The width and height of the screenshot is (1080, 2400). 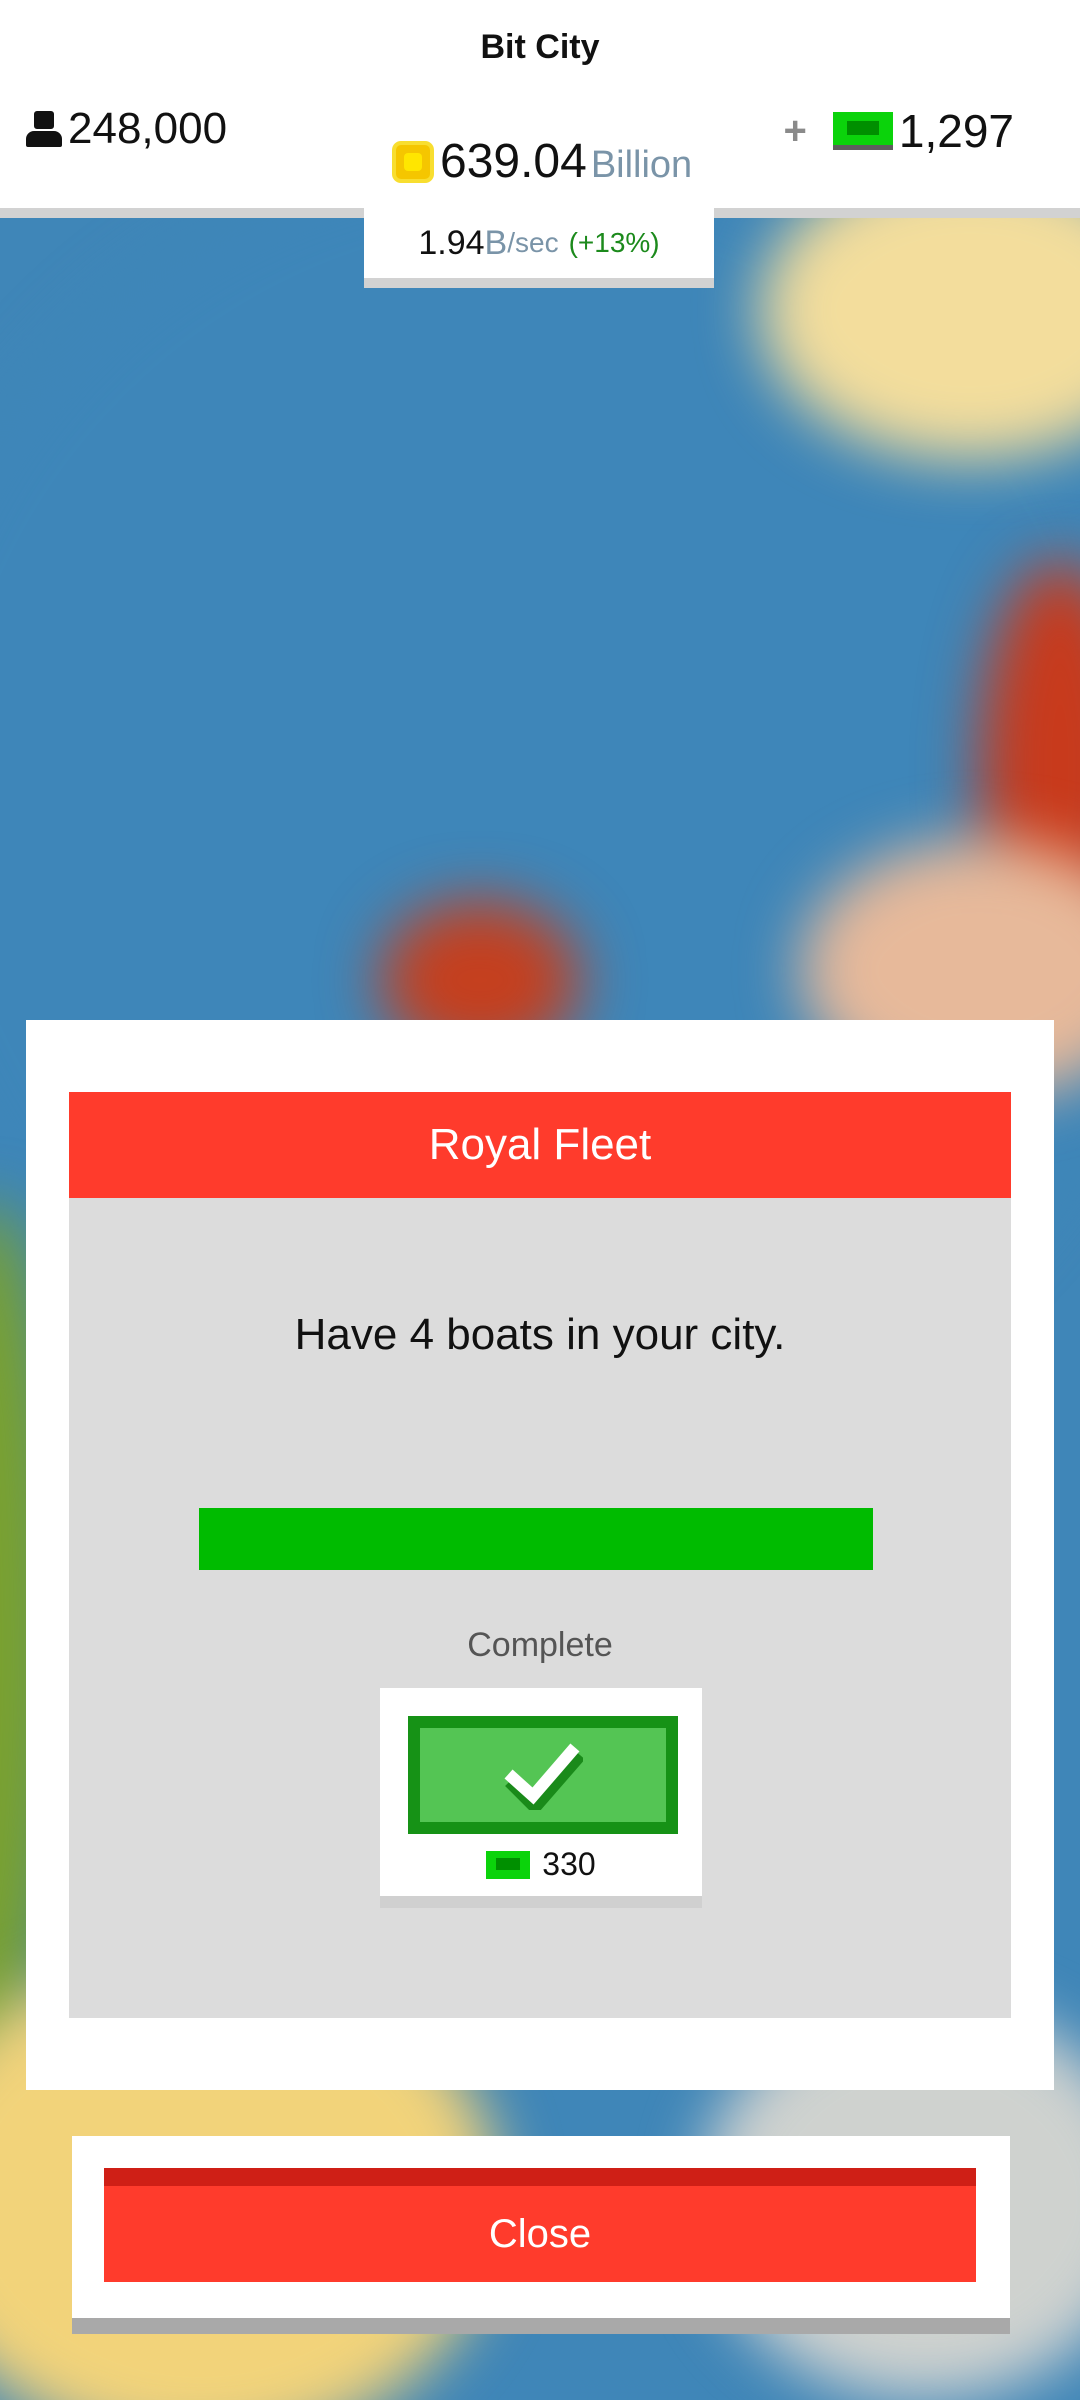 I want to click on rate-per: /sec, so click(x=533, y=242).